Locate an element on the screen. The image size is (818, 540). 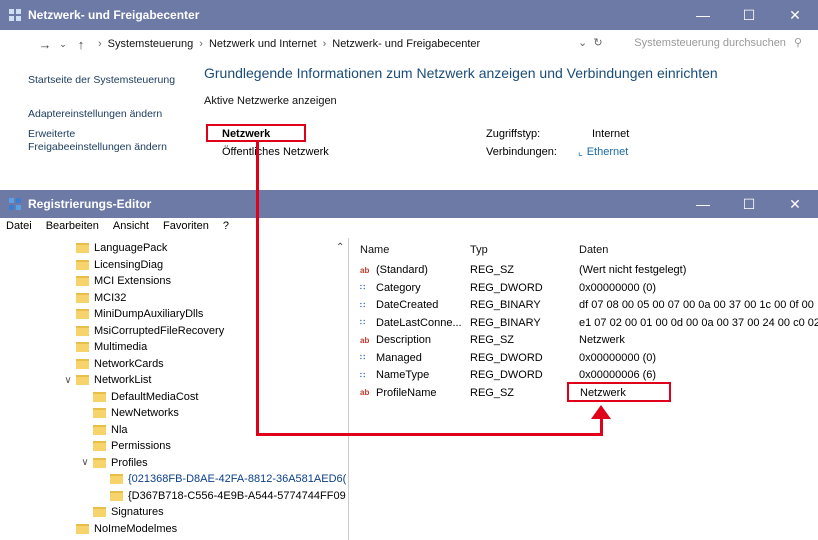
breadcrumb-systemsteuerung: Systemsteuerung is located at coordinates (151, 44).